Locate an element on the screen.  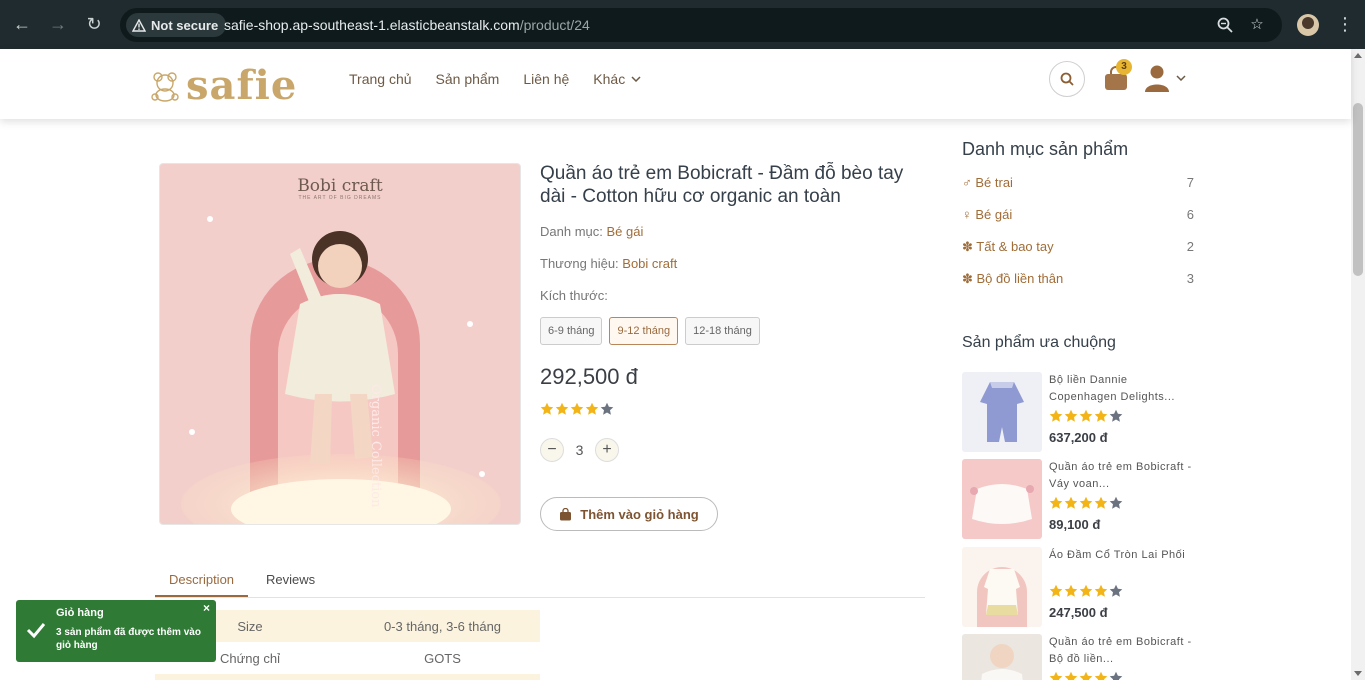
reload-icon: ↻ is located at coordinates (94, 24).